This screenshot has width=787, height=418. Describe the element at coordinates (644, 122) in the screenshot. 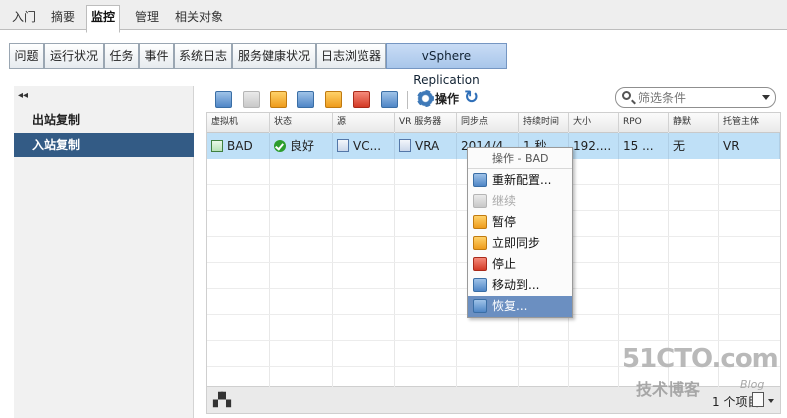

I see `column-rpo: RPO` at that location.